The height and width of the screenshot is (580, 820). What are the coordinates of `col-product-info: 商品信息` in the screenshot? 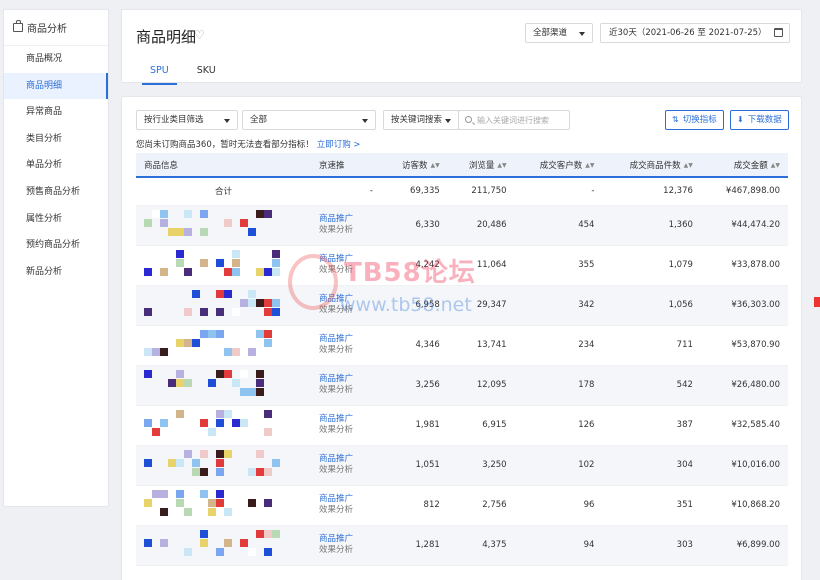 It's located at (223, 165).